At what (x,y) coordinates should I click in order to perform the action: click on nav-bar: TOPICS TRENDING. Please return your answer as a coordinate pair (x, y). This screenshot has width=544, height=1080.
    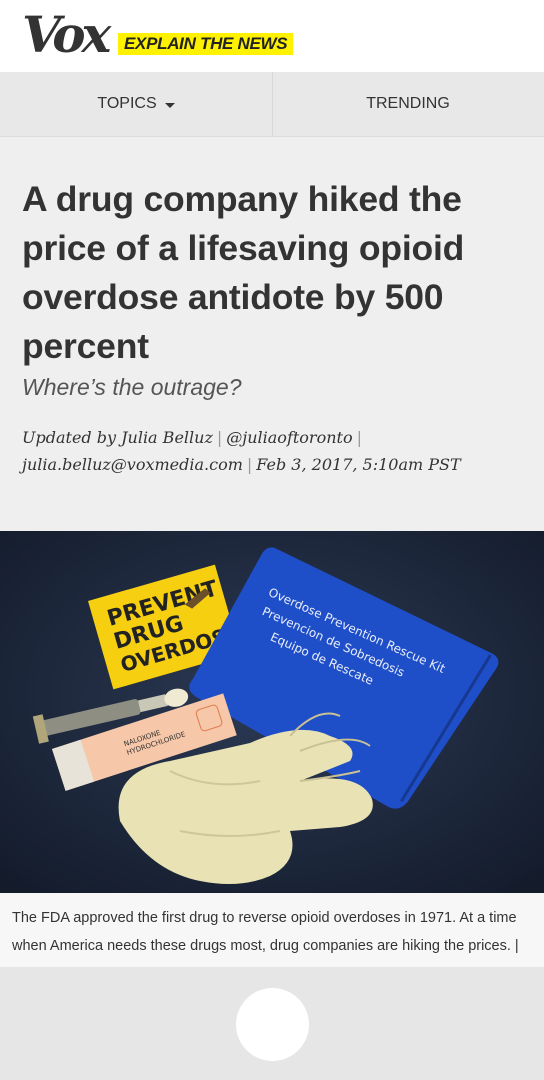
    Looking at the image, I should click on (272, 104).